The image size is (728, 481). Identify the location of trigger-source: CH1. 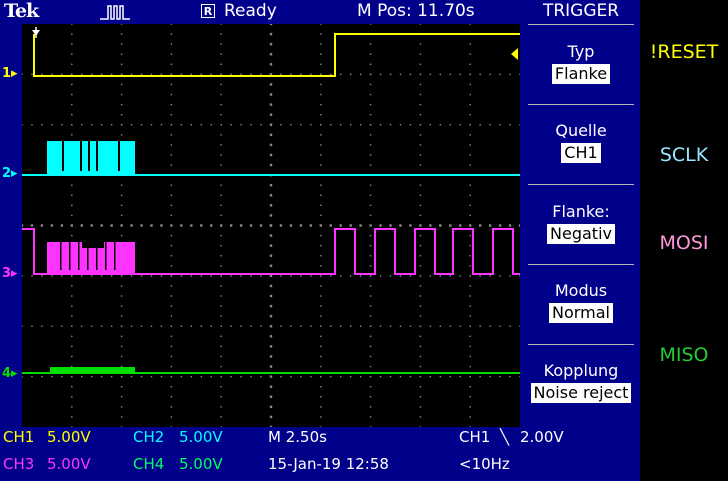
(475, 437).